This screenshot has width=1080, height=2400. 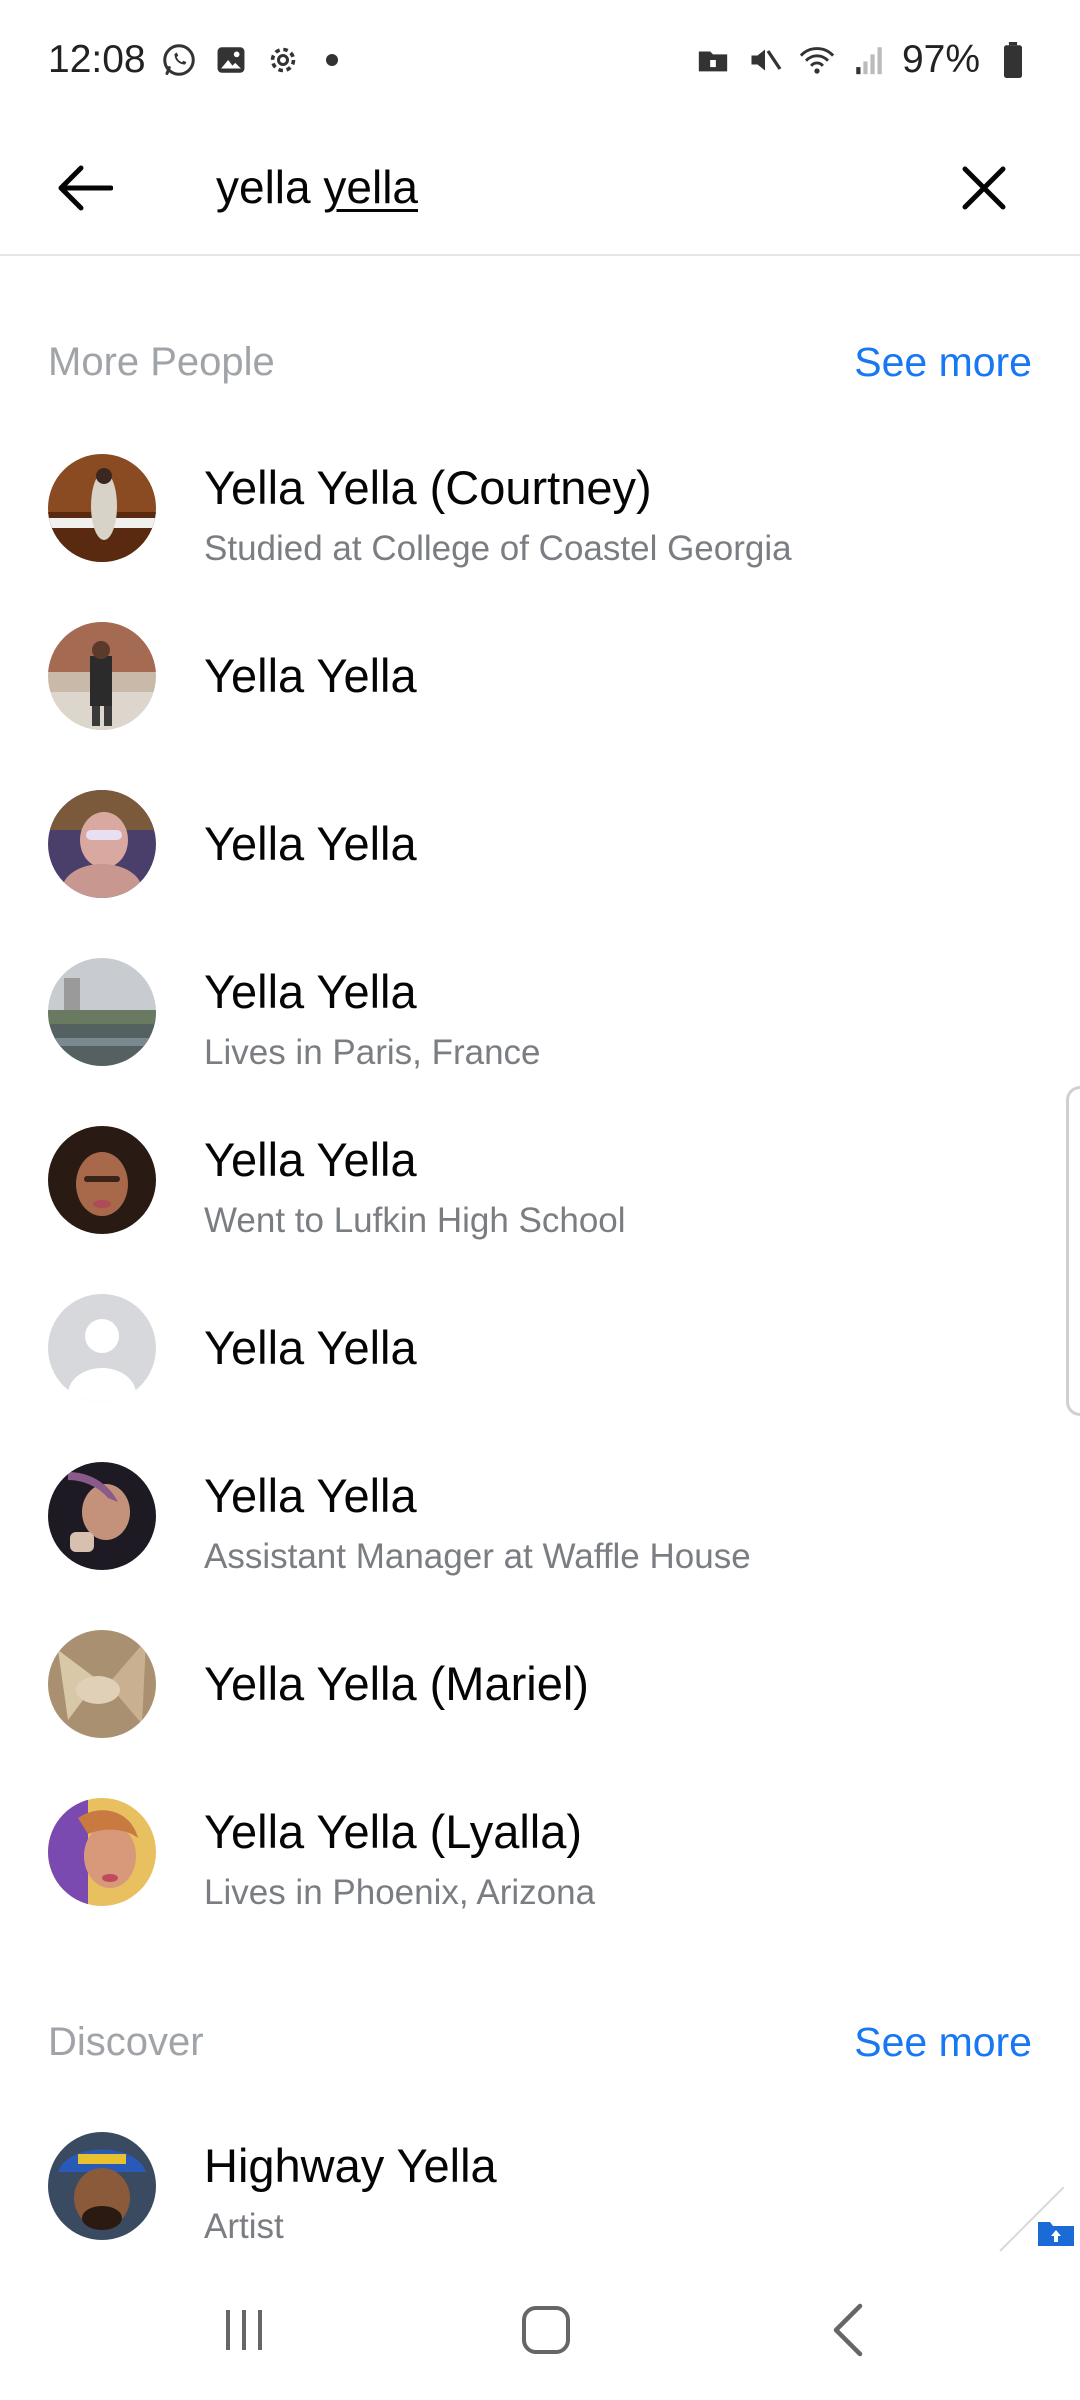 What do you see at coordinates (428, 487) in the screenshot?
I see `person-name: Yella Yella (Courtney)` at bounding box center [428, 487].